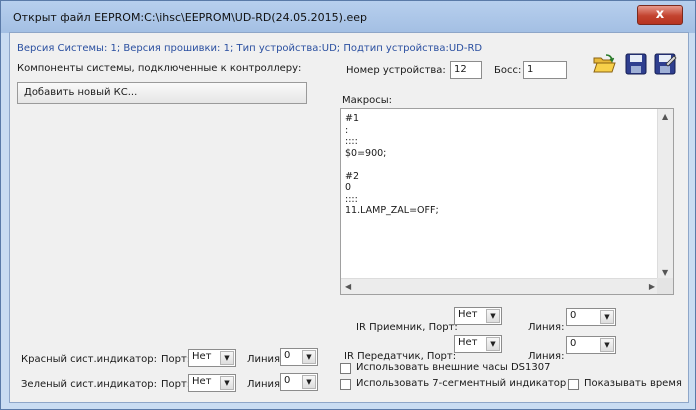 The width and height of the screenshot is (696, 410). Describe the element at coordinates (665, 64) in the screenshot. I see `save-as-icon` at that location.